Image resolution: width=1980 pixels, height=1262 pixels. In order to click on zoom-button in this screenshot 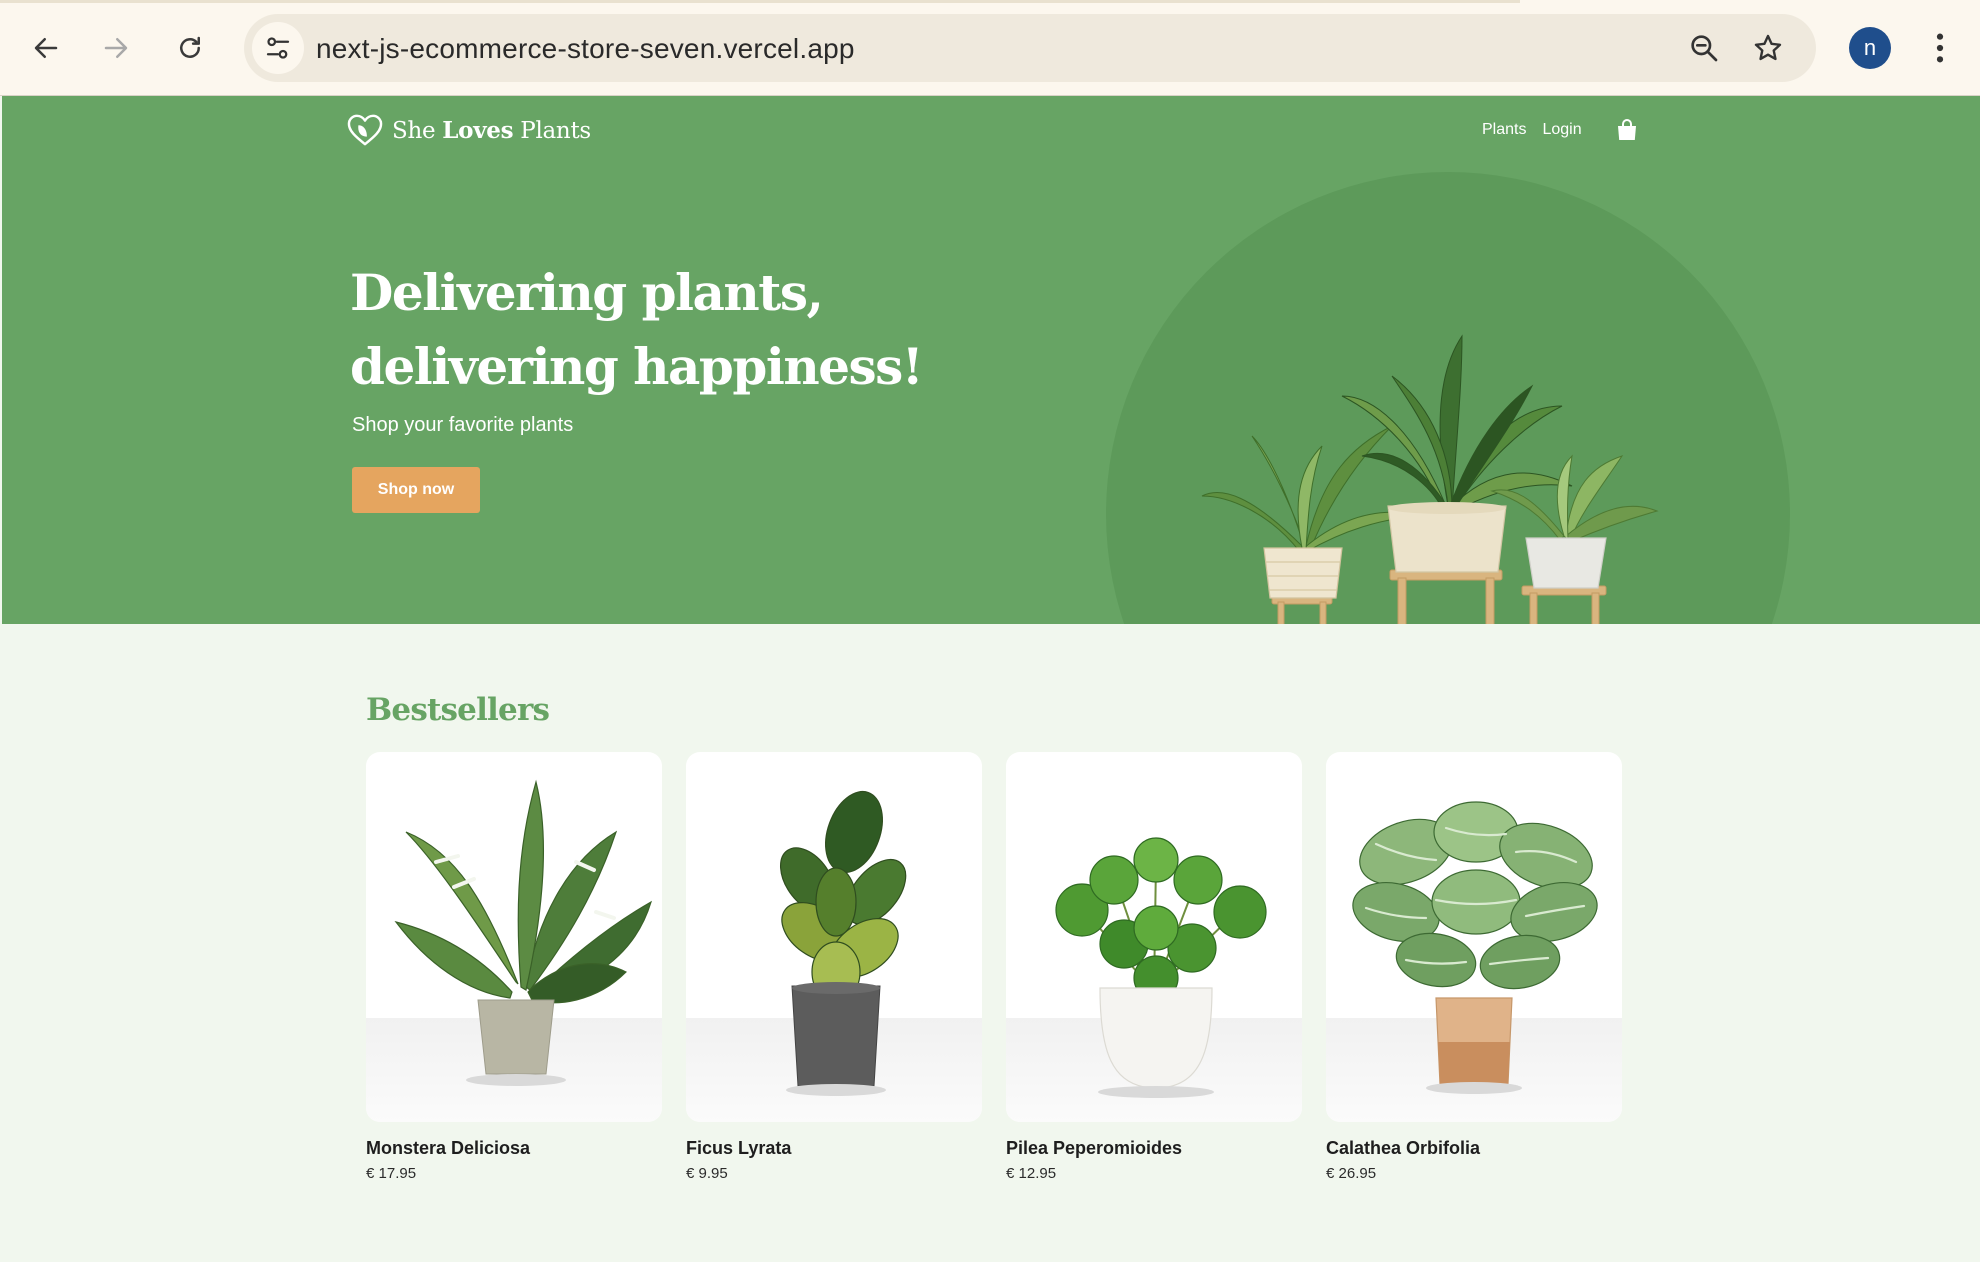, I will do `click(1704, 48)`.